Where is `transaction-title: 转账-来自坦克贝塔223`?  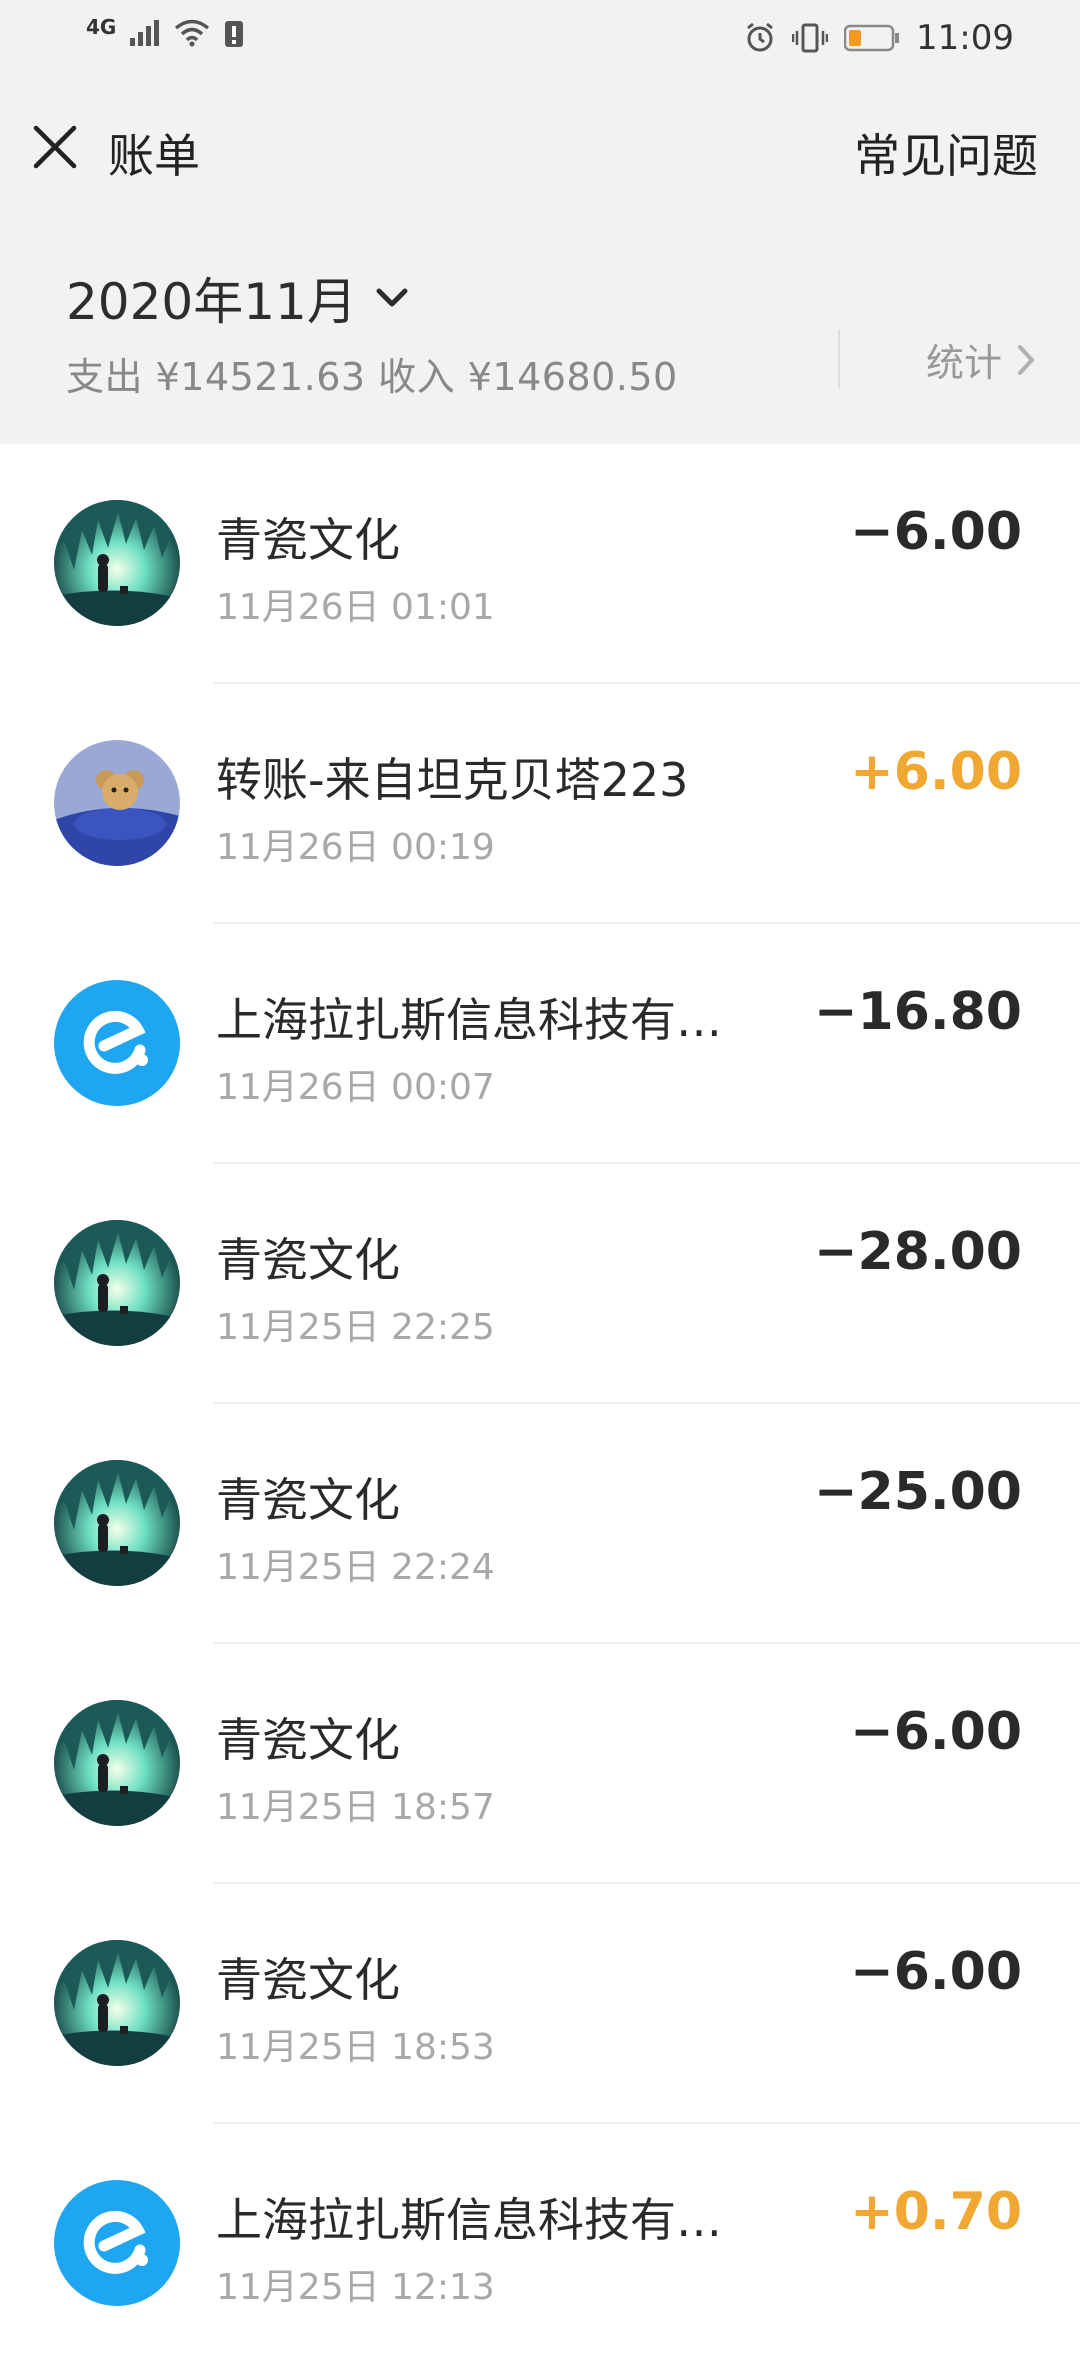
transaction-title: 转账-来自坦克贝塔223 is located at coordinates (452, 780).